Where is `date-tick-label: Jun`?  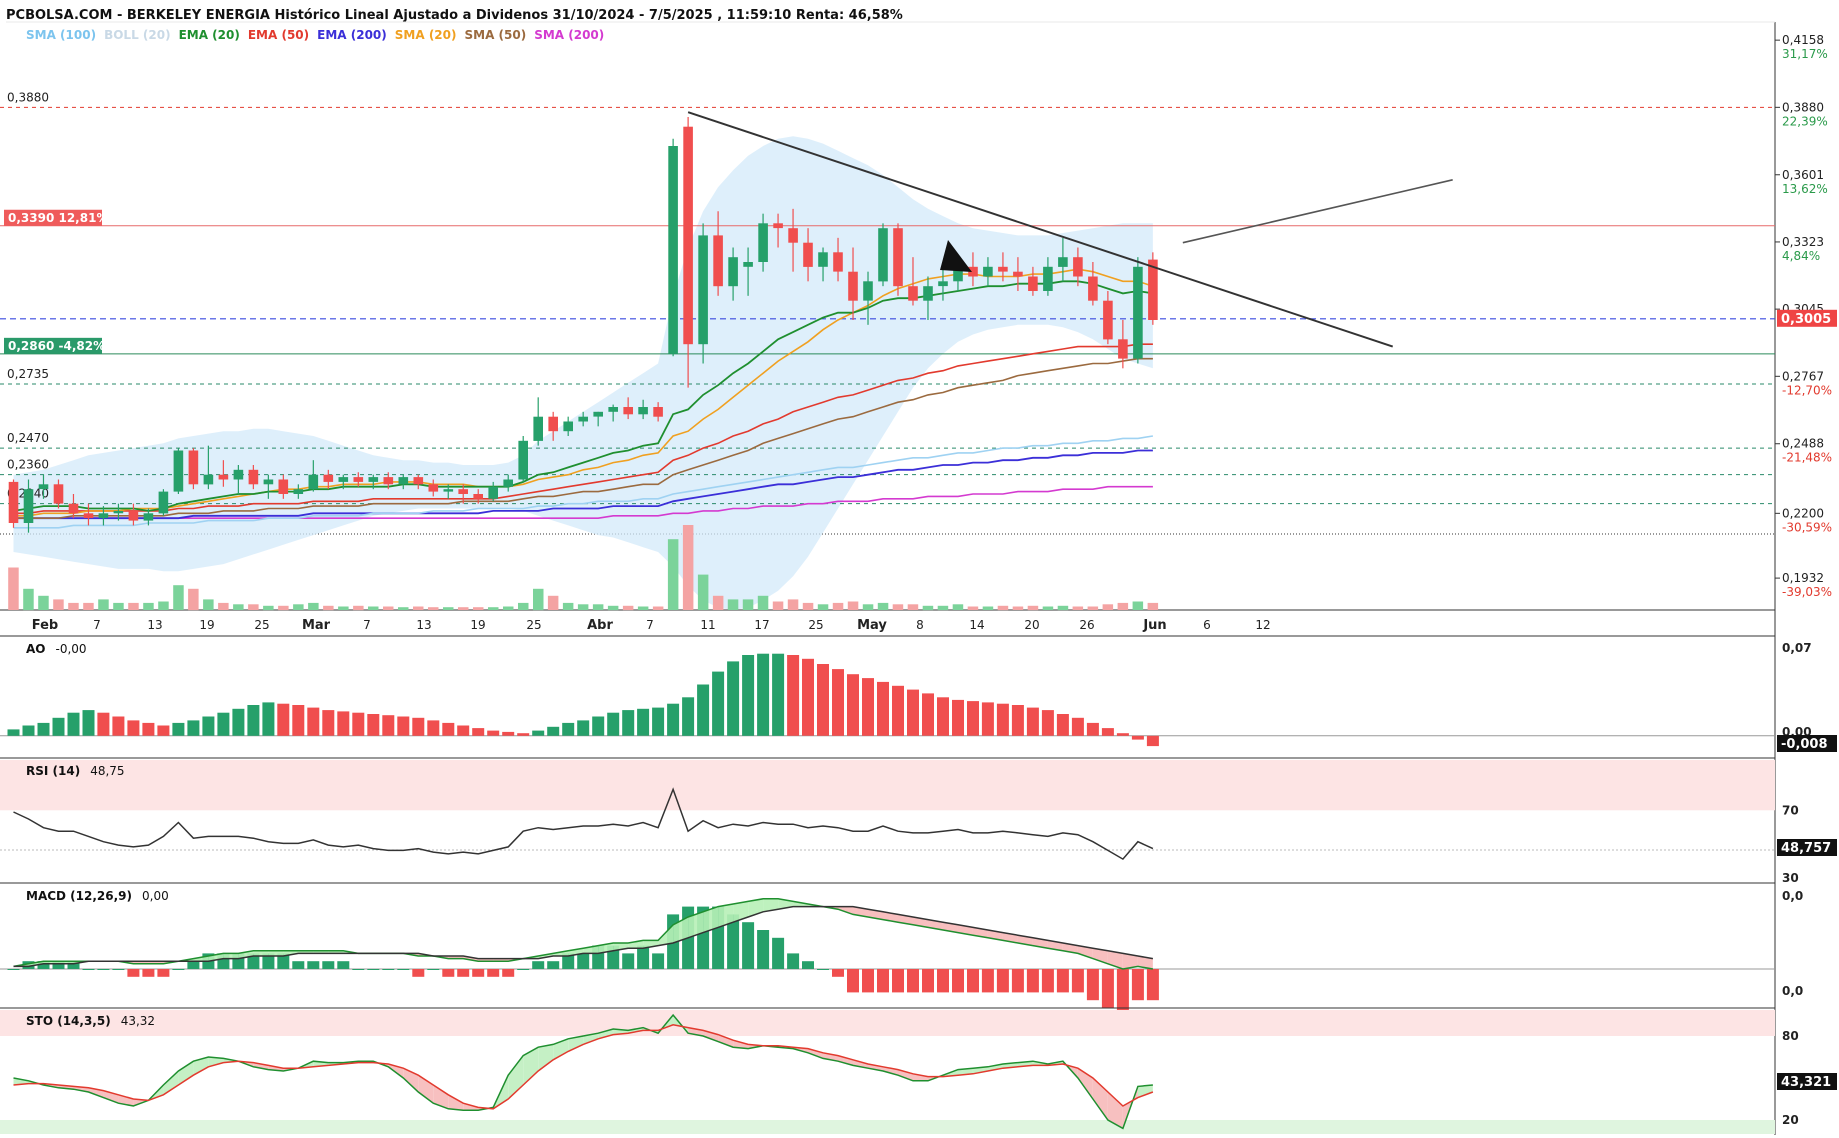 date-tick-label: Jun is located at coordinates (1154, 625).